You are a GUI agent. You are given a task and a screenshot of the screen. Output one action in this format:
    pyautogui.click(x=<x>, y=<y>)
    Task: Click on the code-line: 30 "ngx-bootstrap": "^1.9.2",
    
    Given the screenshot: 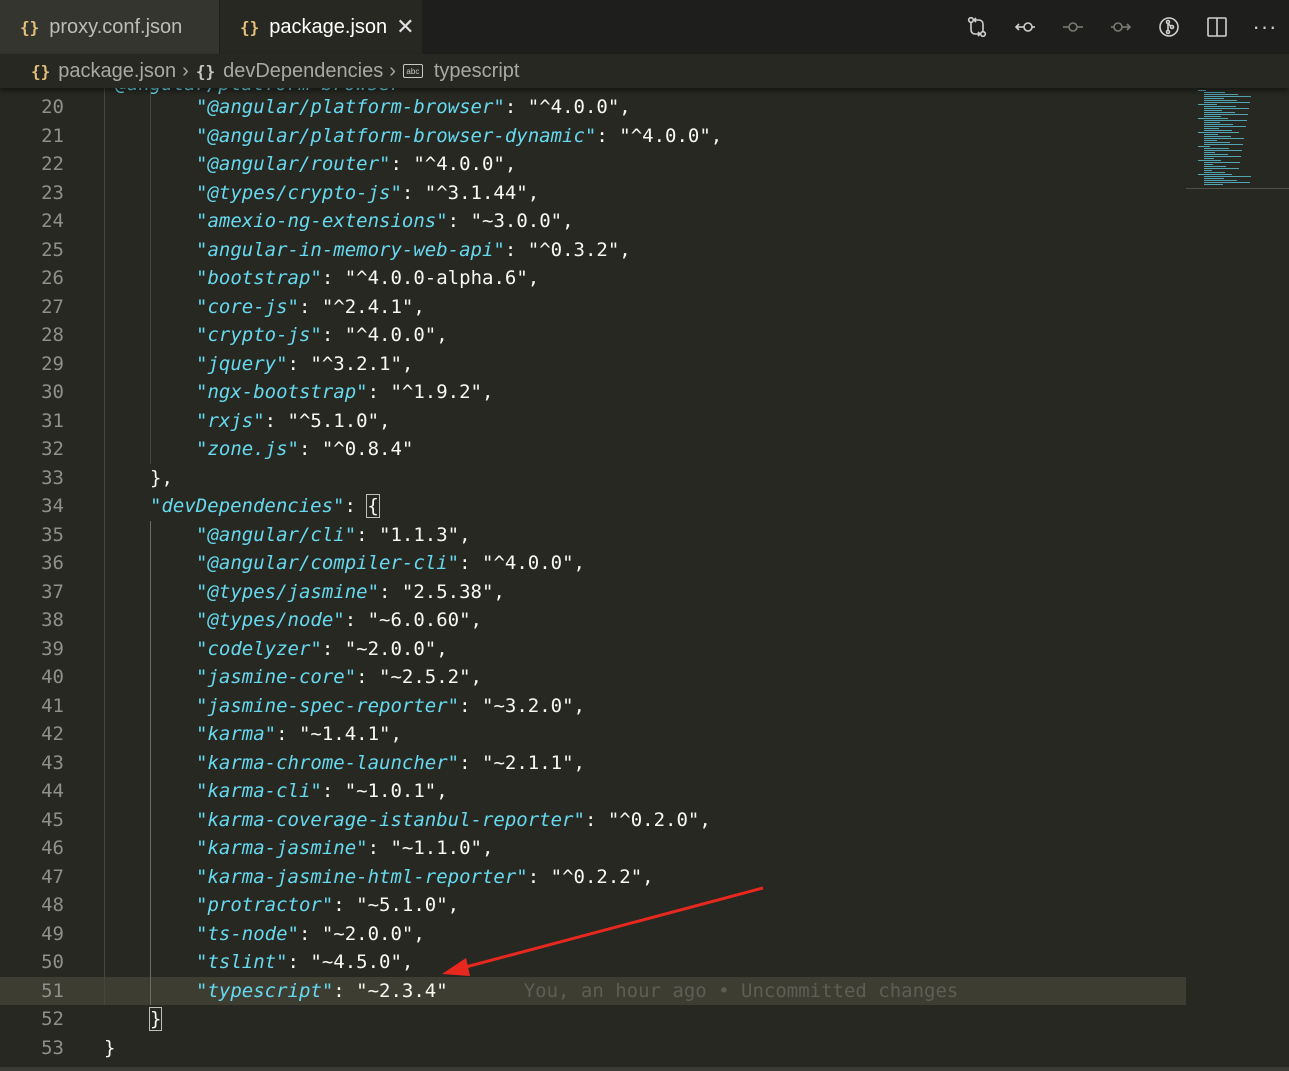 What is the action you would take?
    pyautogui.click(x=593, y=392)
    